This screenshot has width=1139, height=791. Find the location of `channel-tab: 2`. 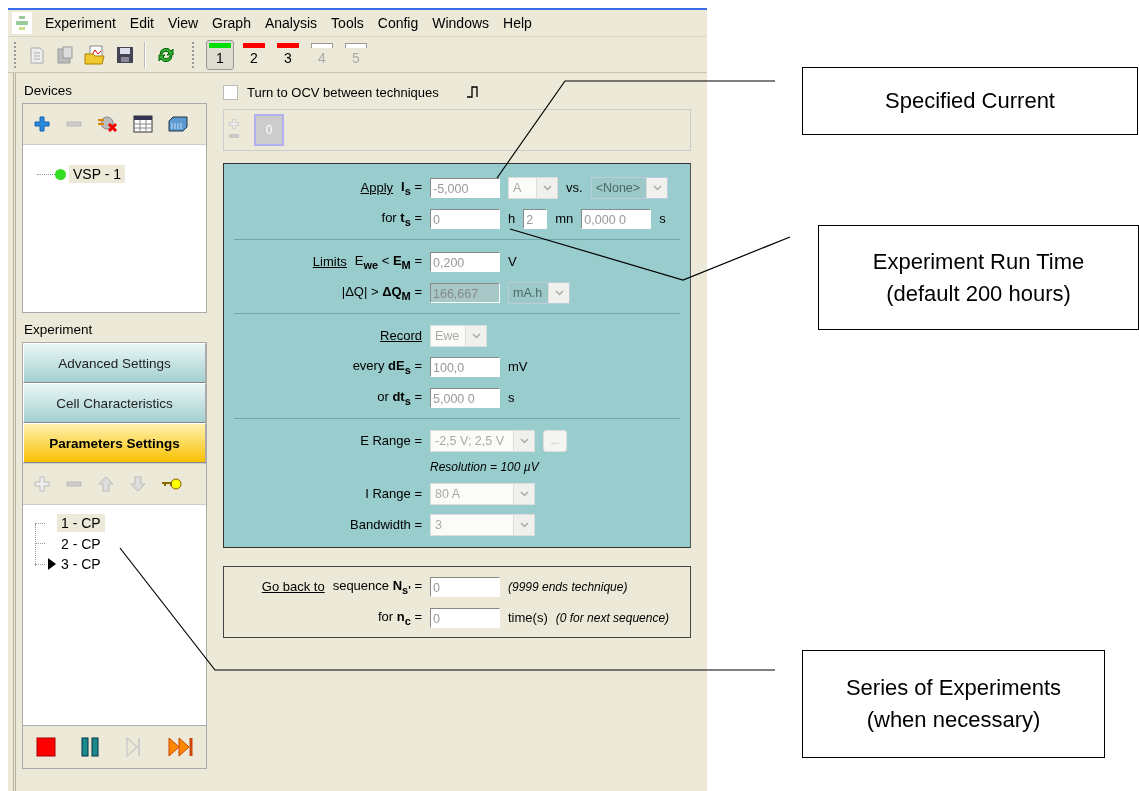

channel-tab: 2 is located at coordinates (254, 54).